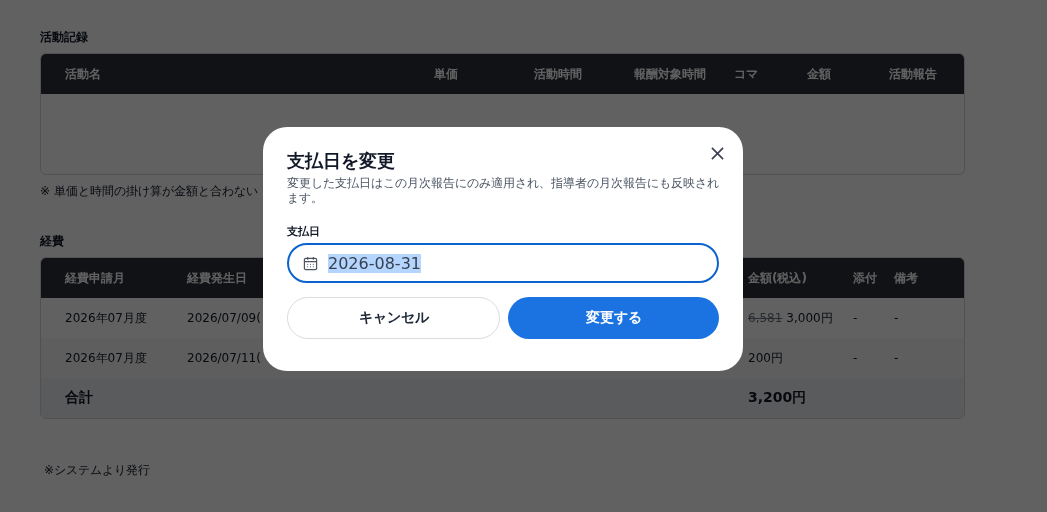 This screenshot has height=512, width=1047. Describe the element at coordinates (906, 278) in the screenshot. I see `column-header: 備考` at that location.